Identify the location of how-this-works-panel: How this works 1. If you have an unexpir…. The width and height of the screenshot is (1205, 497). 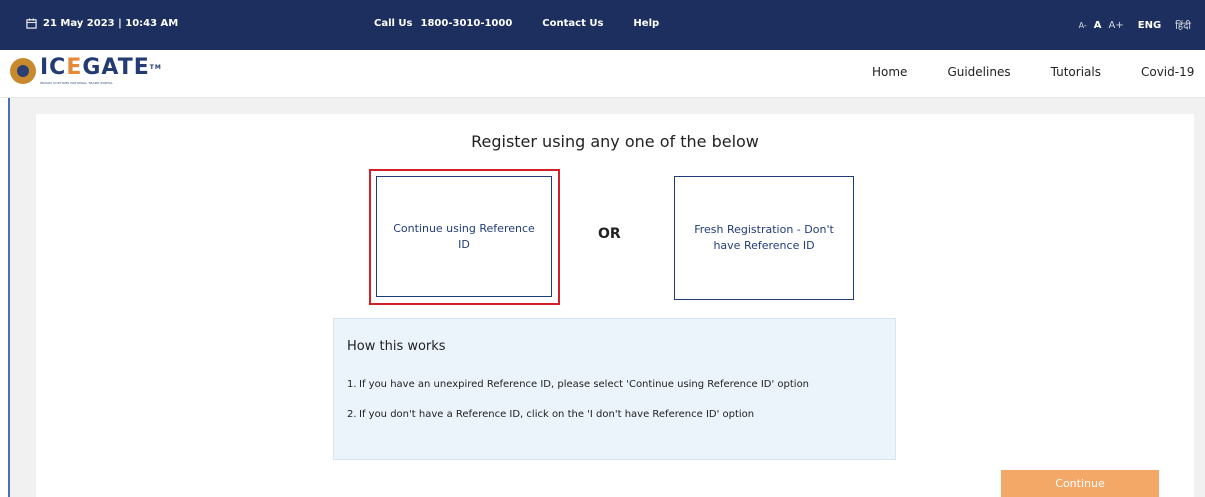
(614, 389).